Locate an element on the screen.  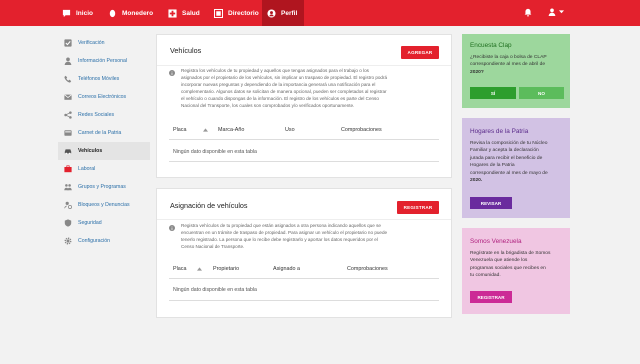
sidebar-item-label: Configuración is located at coordinates (94, 241).